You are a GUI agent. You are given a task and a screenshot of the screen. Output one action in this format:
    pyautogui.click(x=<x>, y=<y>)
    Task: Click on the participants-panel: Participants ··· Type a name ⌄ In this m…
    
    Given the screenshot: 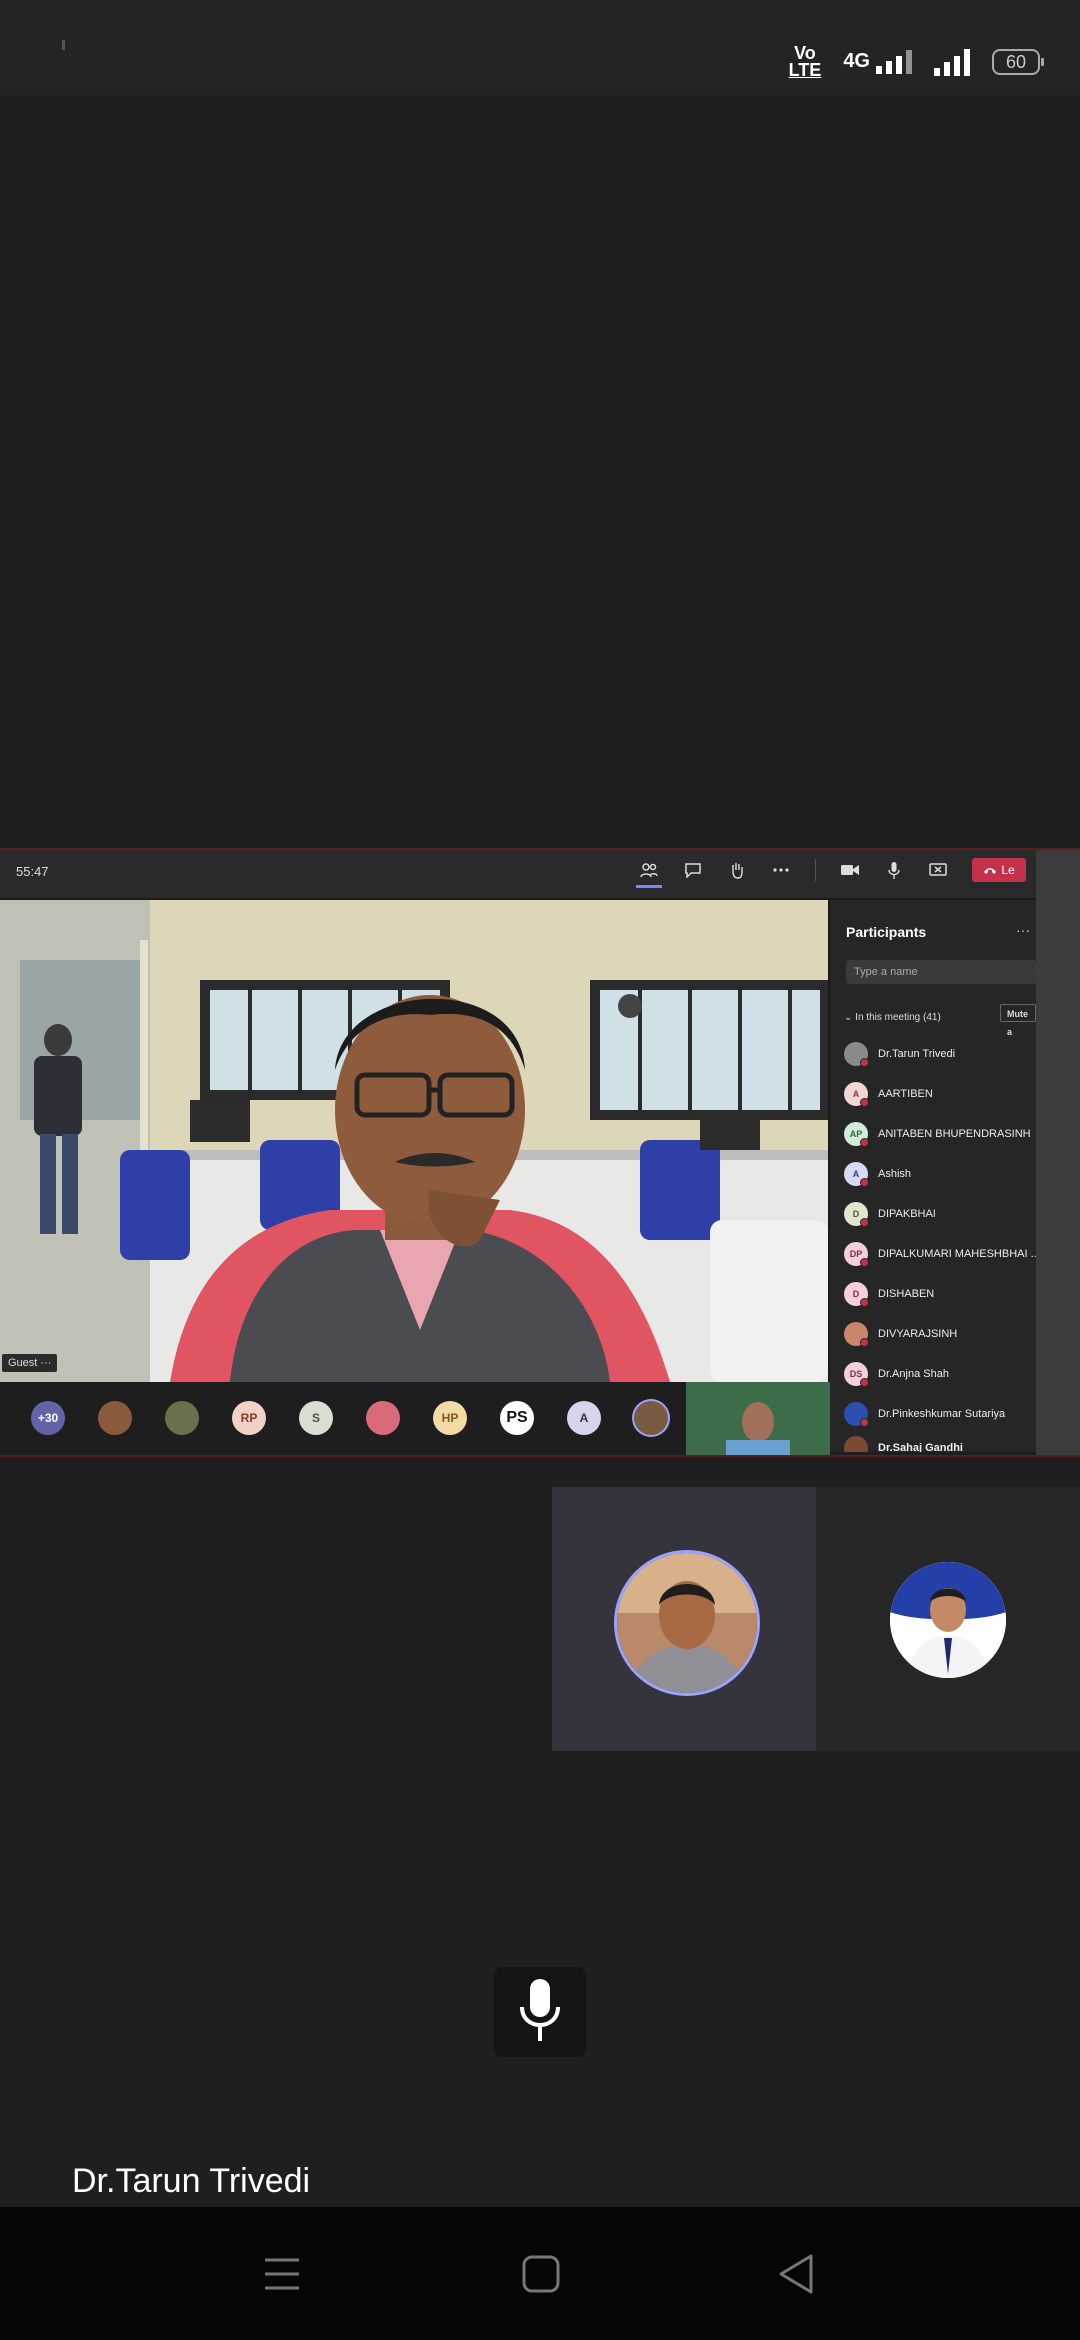 What is the action you would take?
    pyautogui.click(x=933, y=1176)
    